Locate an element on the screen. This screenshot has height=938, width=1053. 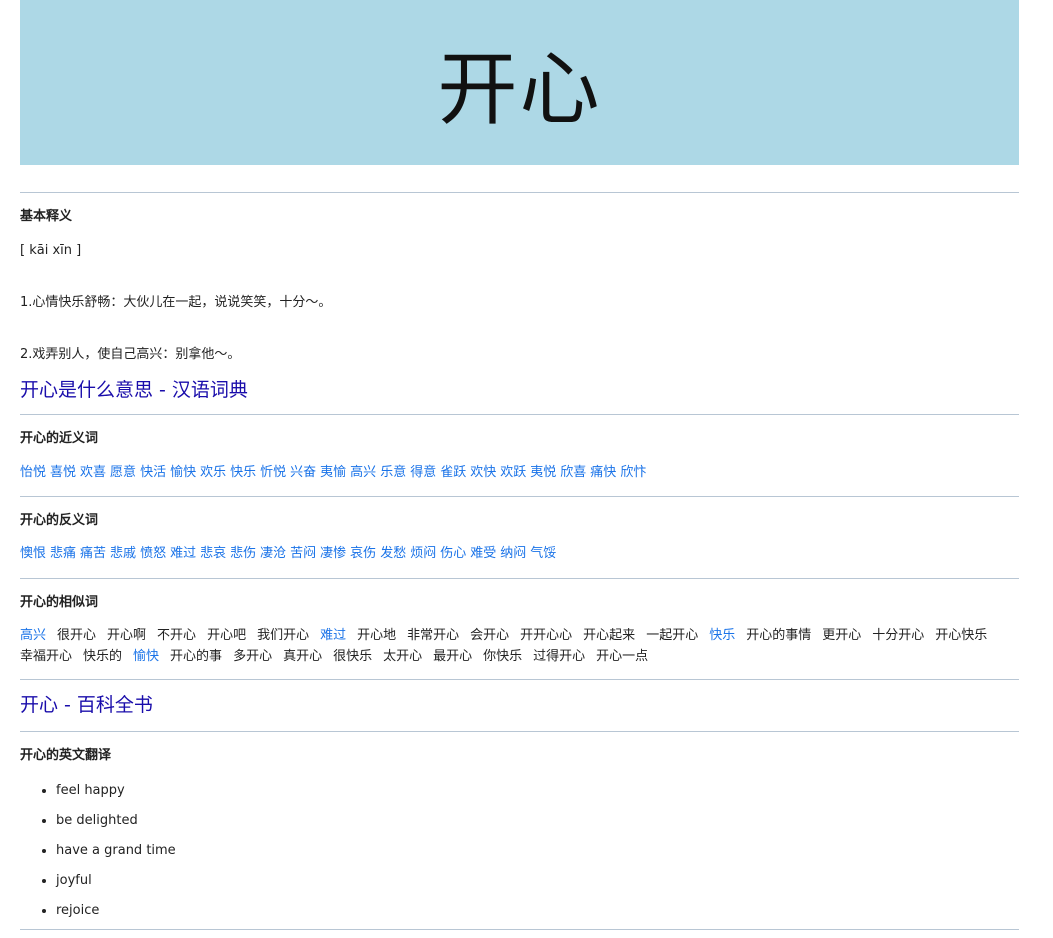
synonym-link: 兴奋 is located at coordinates (303, 472).